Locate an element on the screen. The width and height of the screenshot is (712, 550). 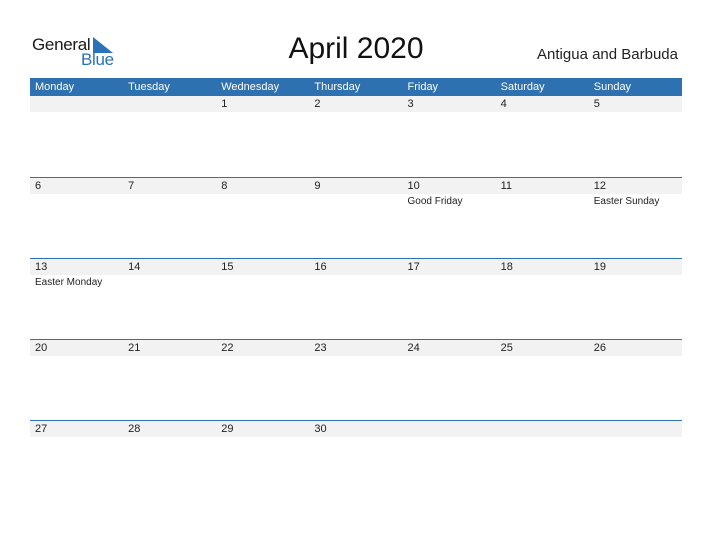
weekday-tuesday: Tuesday is located at coordinates (149, 87).